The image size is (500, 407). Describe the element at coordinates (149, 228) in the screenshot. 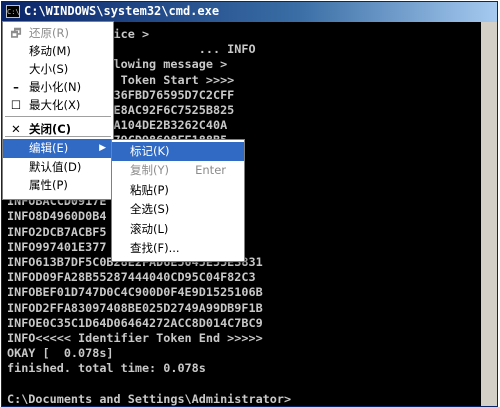

I see `menu-item-label: 滚动(L)` at that location.